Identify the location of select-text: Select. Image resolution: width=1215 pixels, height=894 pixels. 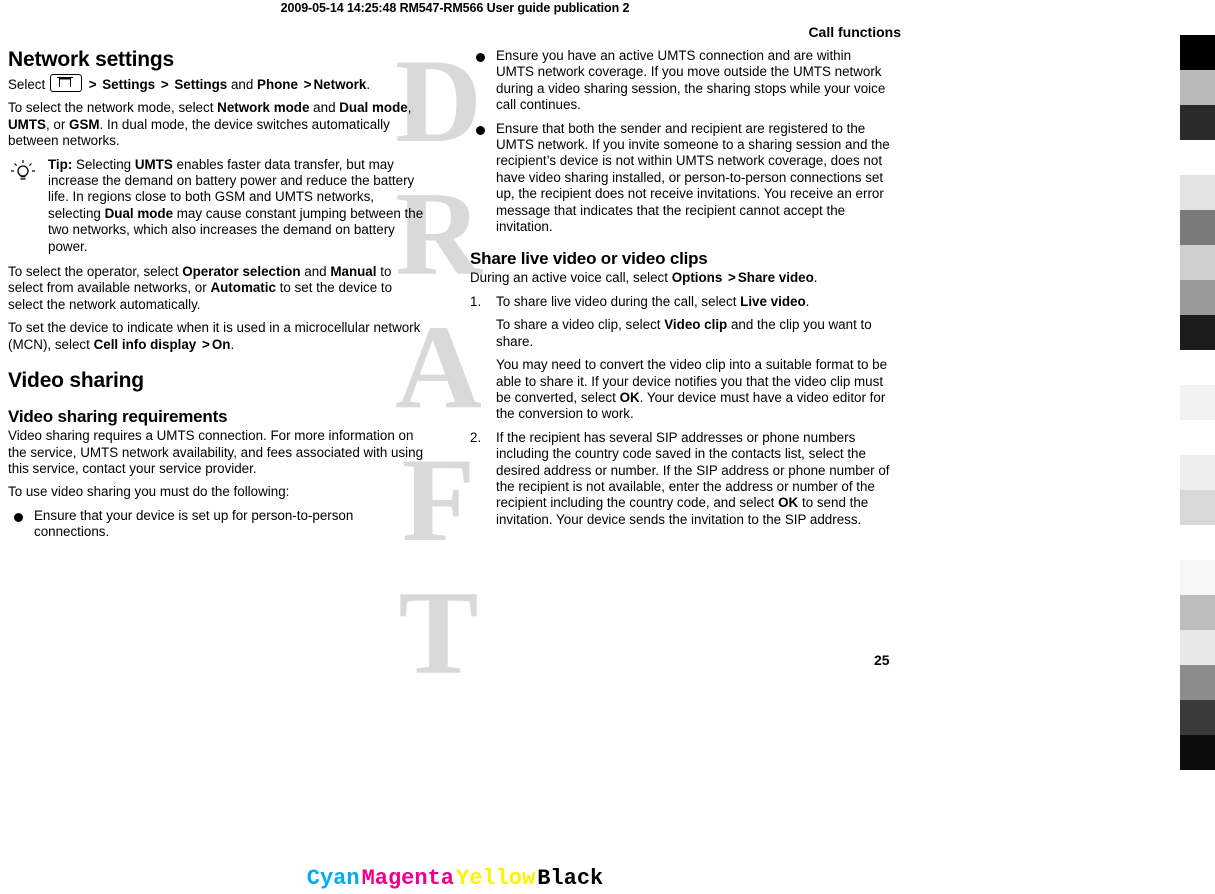
(27, 84).